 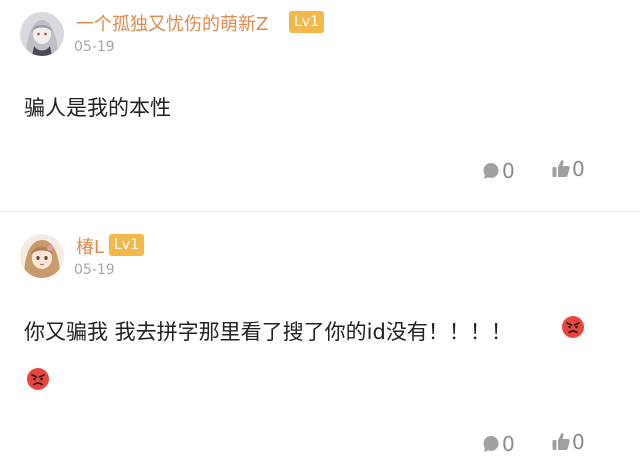 I want to click on username: 一个孤独又忧伤的萌新Z, so click(x=172, y=23).